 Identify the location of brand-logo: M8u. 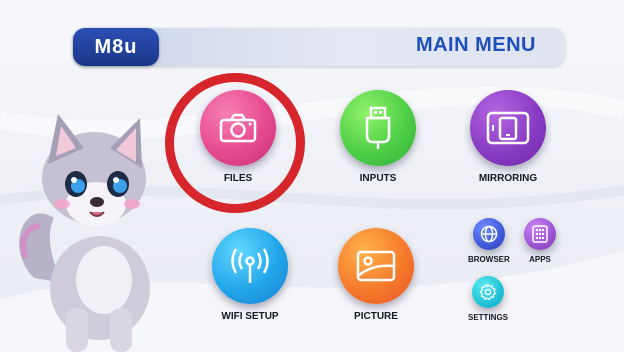
(116, 47).